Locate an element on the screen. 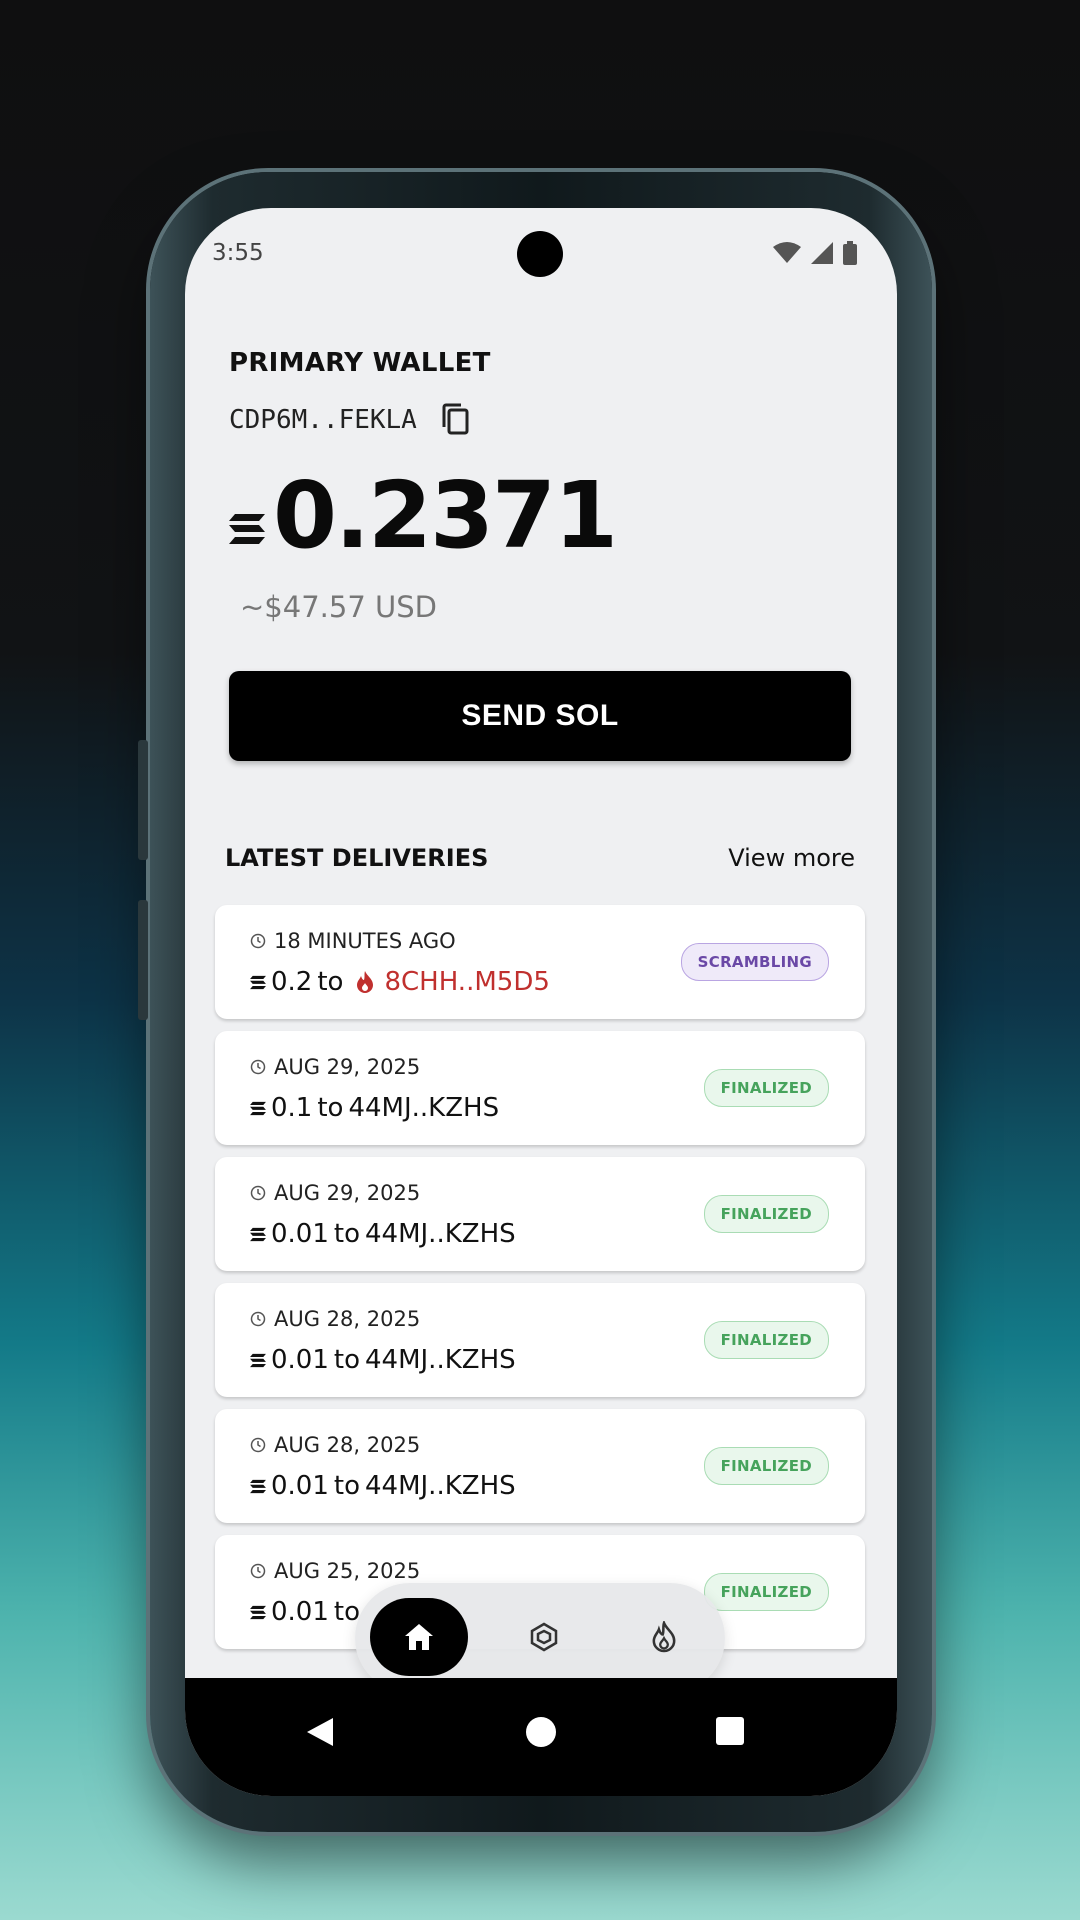  status-badge: SCRAMBLING is located at coordinates (754, 962).